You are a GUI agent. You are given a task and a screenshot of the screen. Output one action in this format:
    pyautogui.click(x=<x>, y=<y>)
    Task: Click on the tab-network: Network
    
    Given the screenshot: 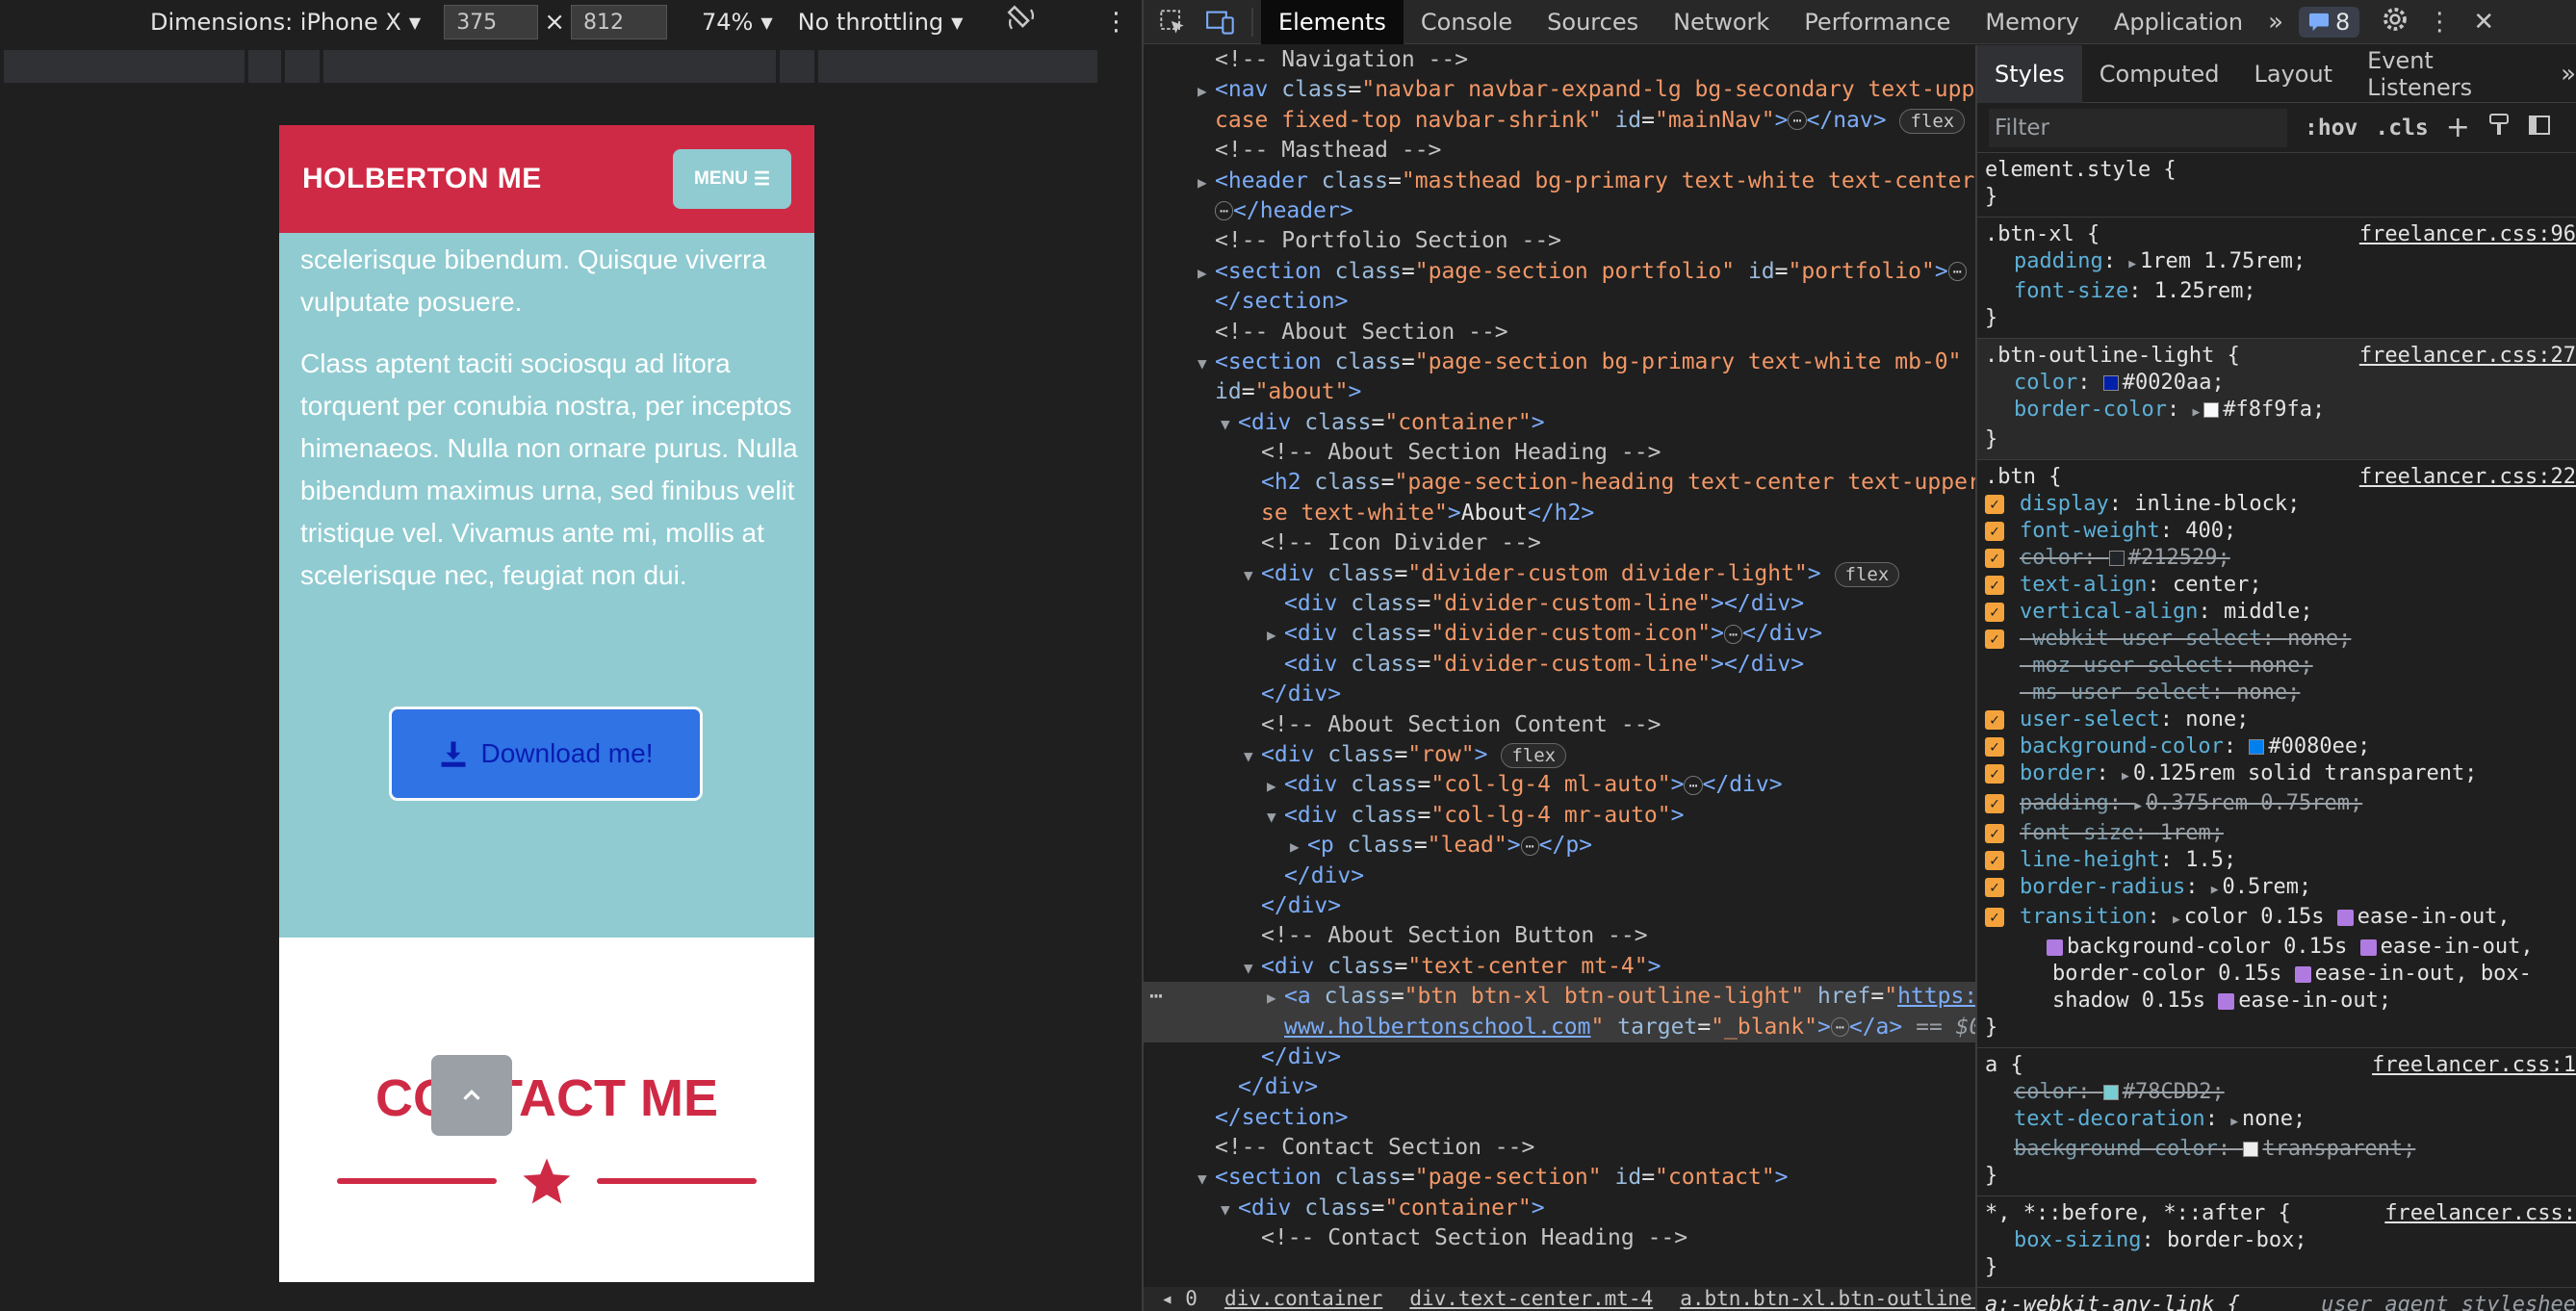 What is the action you would take?
    pyautogui.click(x=1721, y=22)
    